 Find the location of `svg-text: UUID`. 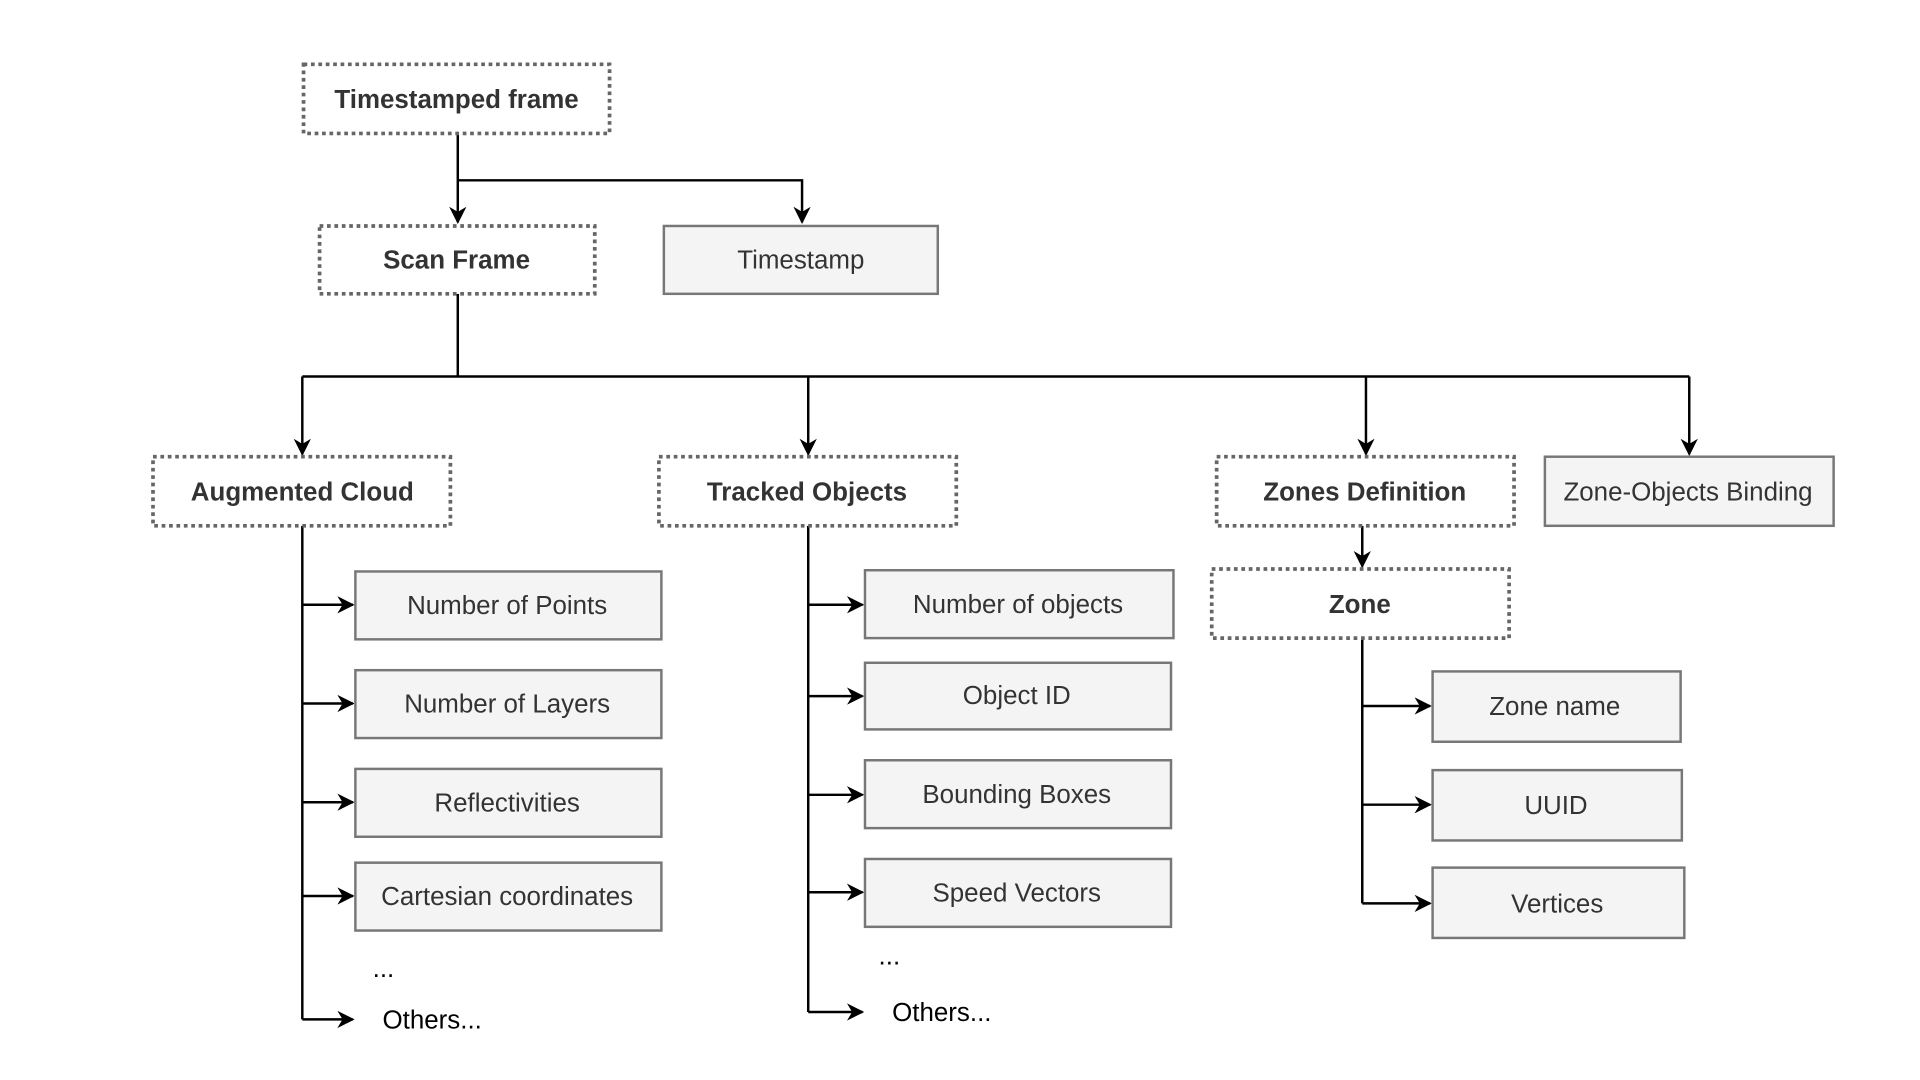

svg-text: UUID is located at coordinates (1555, 806).